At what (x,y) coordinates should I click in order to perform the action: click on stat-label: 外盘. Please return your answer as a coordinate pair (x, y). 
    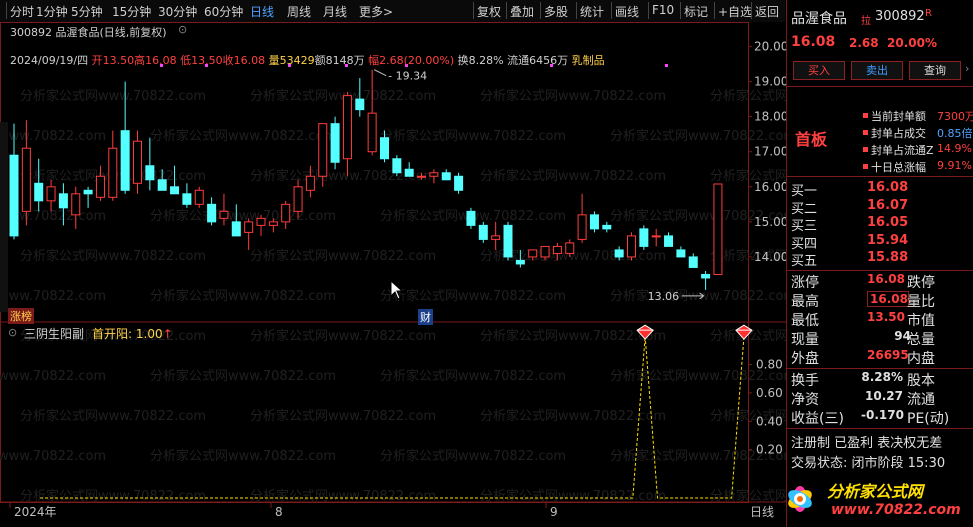
    Looking at the image, I should click on (805, 359).